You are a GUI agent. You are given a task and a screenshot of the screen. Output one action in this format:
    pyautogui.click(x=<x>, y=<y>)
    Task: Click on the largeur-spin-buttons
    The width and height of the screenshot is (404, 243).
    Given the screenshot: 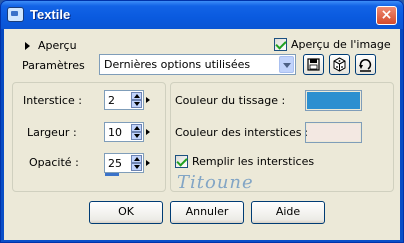 What is the action you would take?
    pyautogui.click(x=136, y=132)
    